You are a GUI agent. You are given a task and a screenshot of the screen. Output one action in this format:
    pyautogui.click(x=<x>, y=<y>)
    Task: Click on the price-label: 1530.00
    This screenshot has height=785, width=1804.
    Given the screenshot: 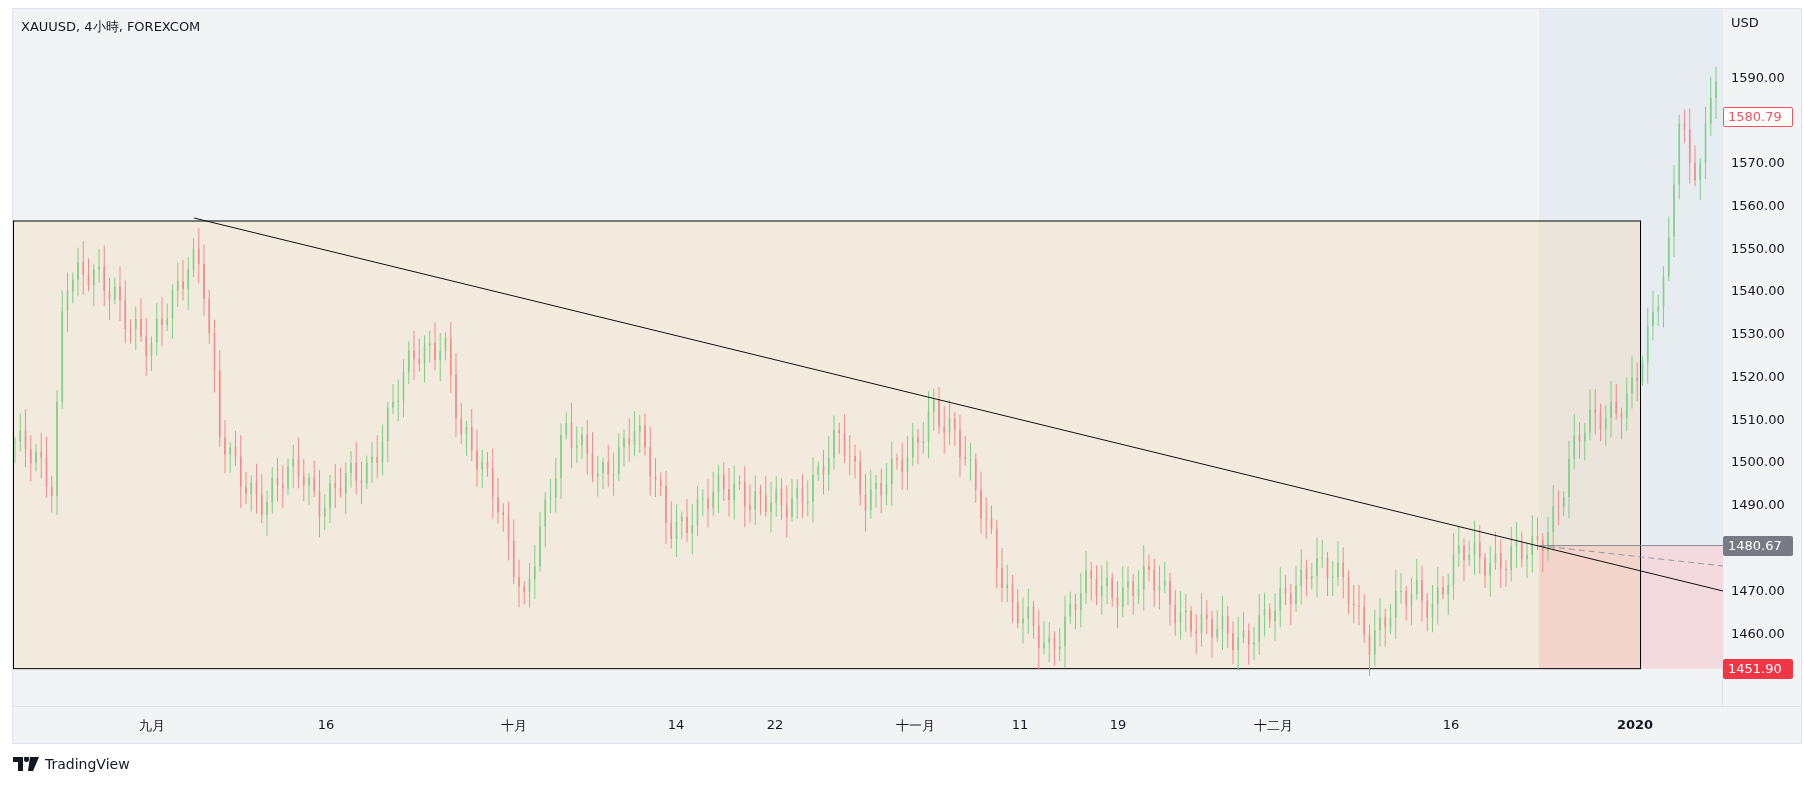 What is the action you would take?
    pyautogui.click(x=1758, y=334)
    